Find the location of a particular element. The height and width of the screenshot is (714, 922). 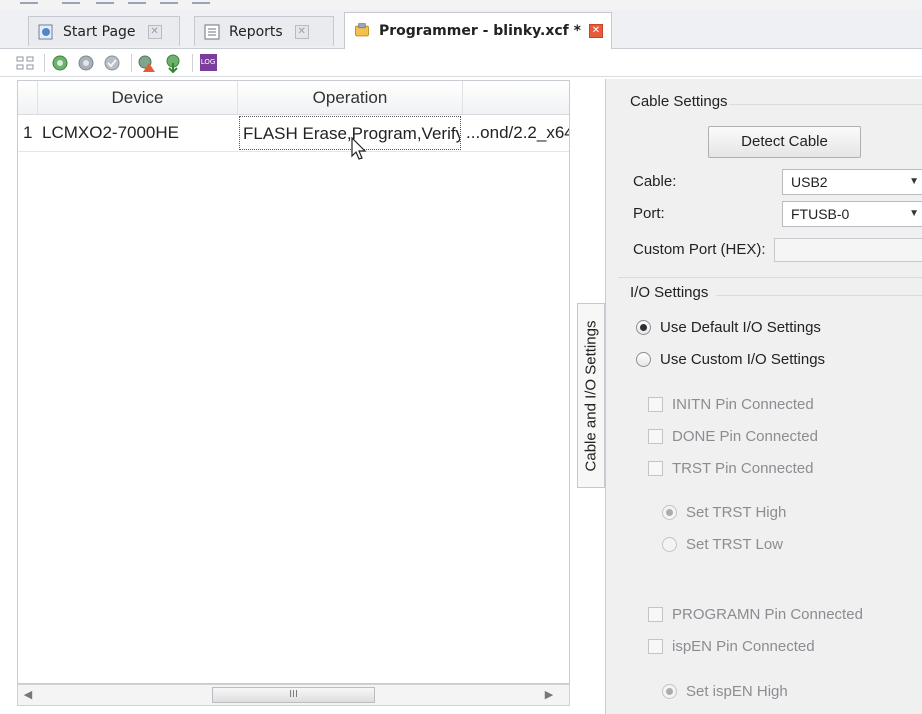

side-tab-label: Cable and I/O Settings is located at coordinates (591, 395).